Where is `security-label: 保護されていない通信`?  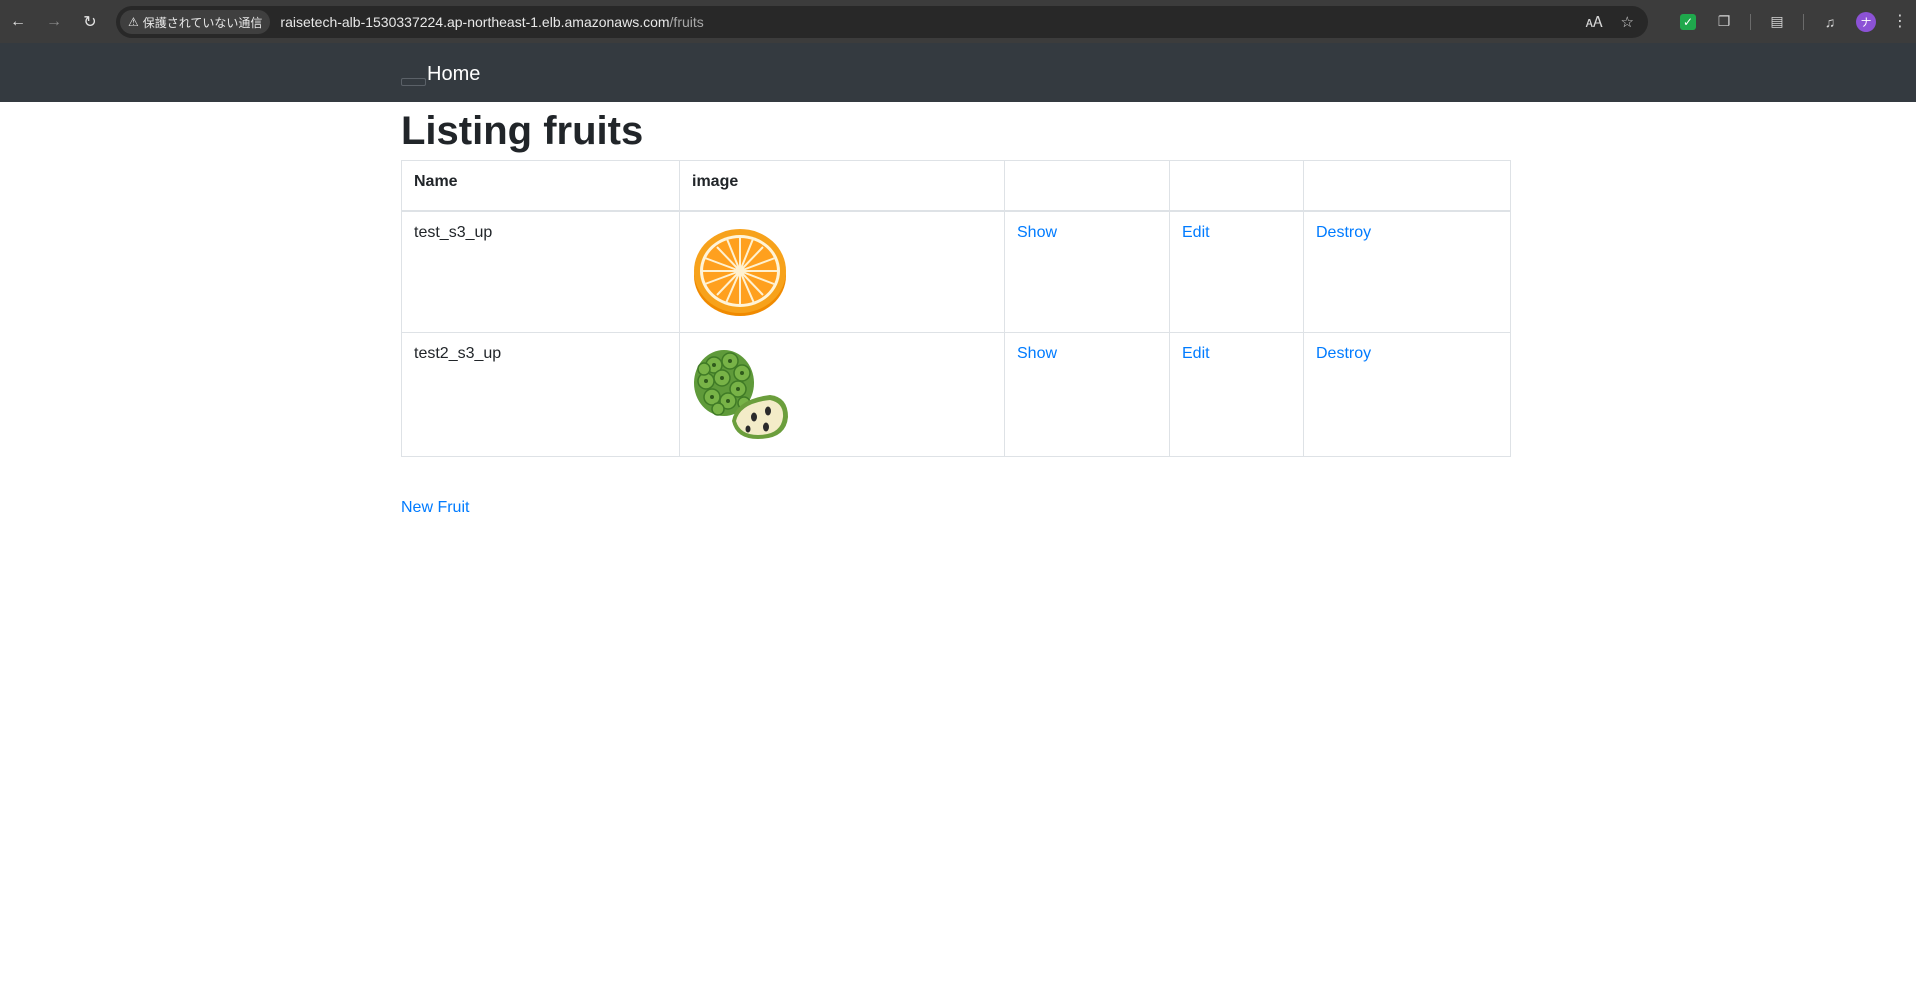
security-label: 保護されていない通信 is located at coordinates (202, 22).